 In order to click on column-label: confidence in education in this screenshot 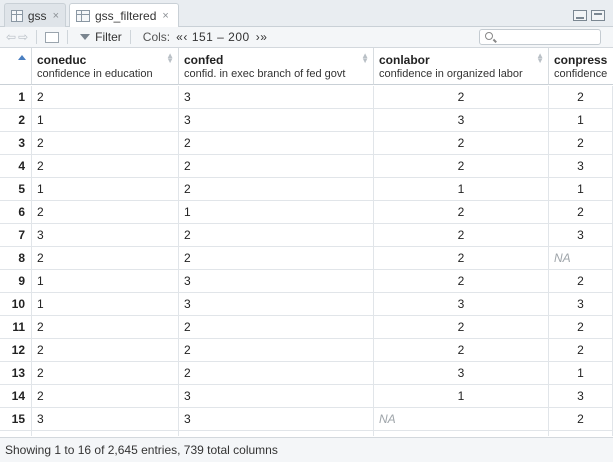, I will do `click(95, 74)`.